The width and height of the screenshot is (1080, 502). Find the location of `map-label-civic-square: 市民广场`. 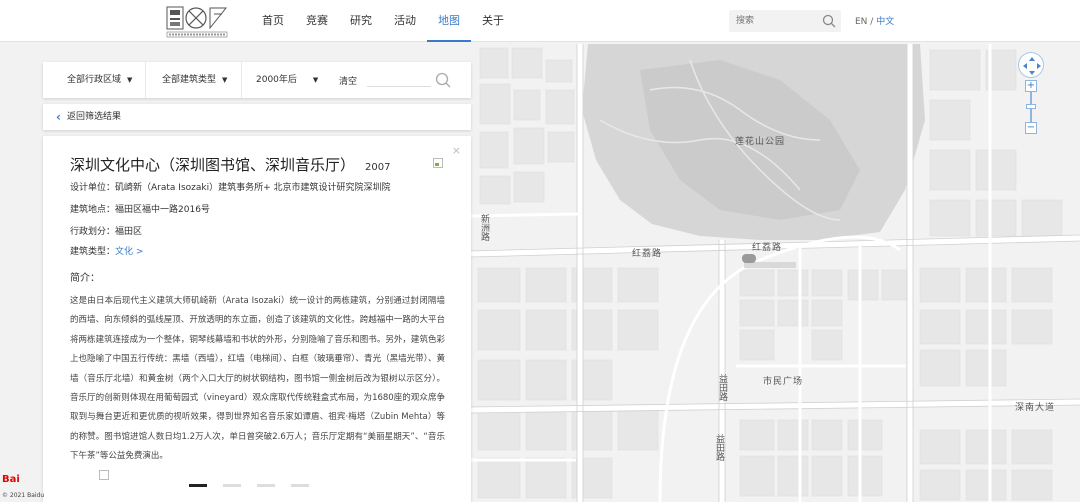

map-label-civic-square: 市民广场 is located at coordinates (783, 382).